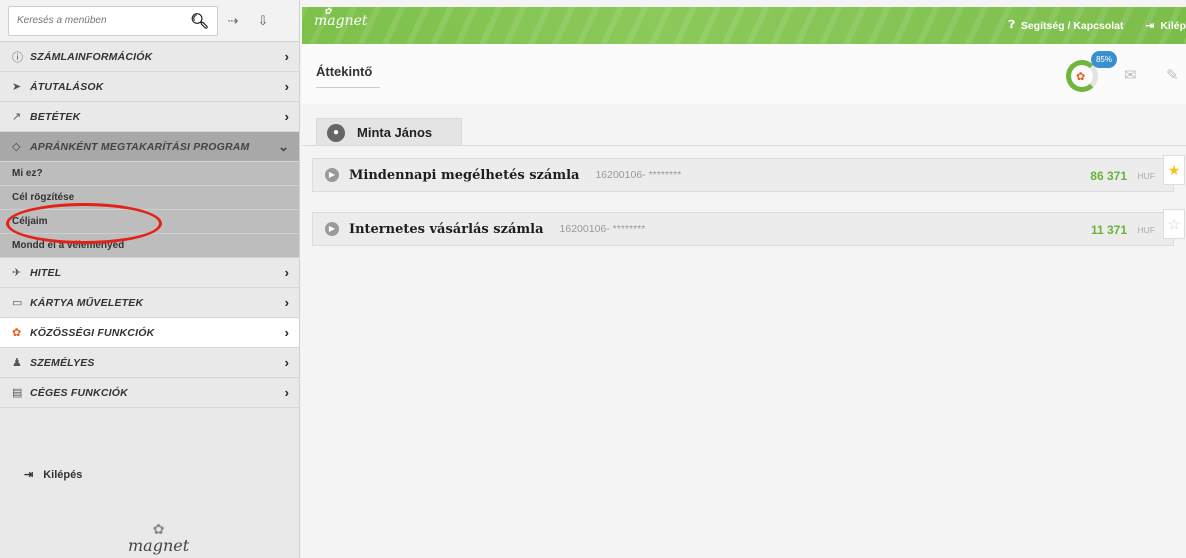 This screenshot has height=558, width=1186. I want to click on sidebar-item-apranként-megtakaritasi-program: ◇ APRÁNKÉNT MEGTAKARÍTÁSI PROGRAM ⌄, so click(149, 147).